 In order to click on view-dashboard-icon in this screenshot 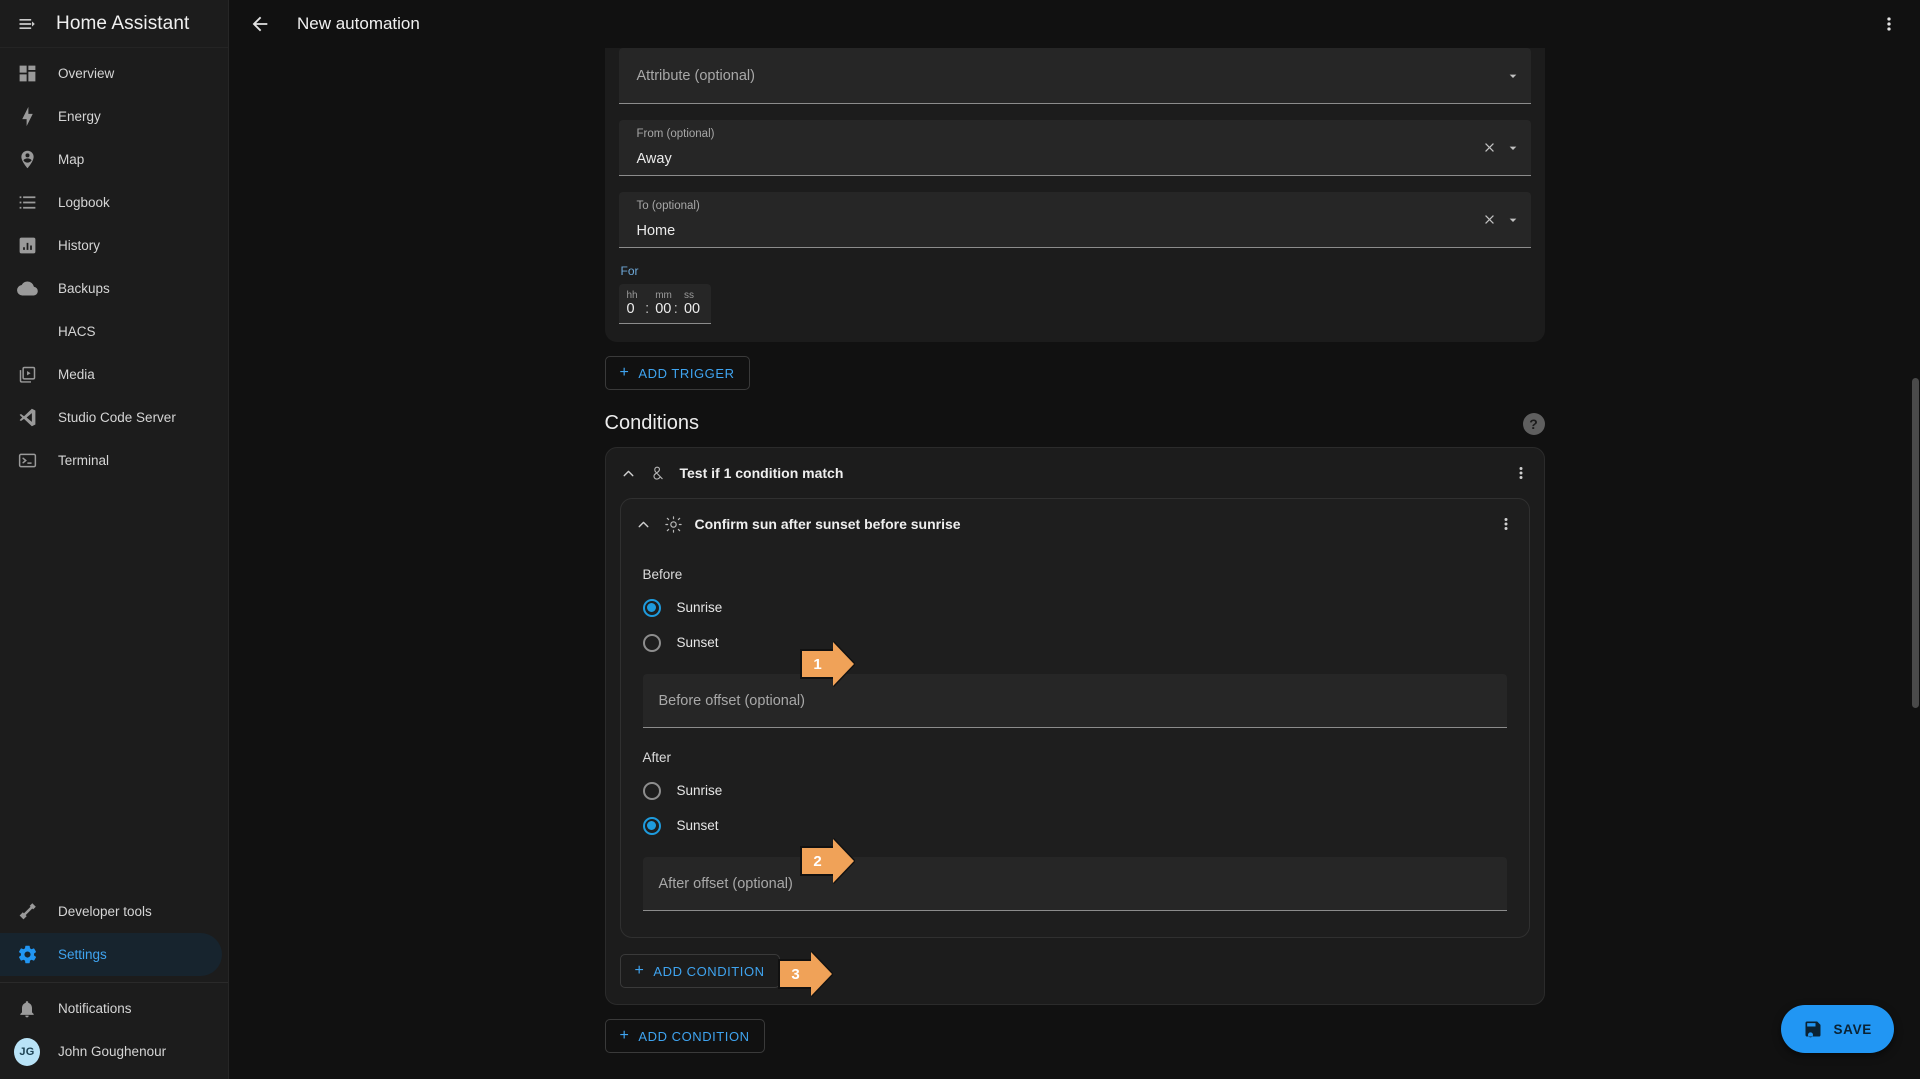, I will do `click(27, 74)`.